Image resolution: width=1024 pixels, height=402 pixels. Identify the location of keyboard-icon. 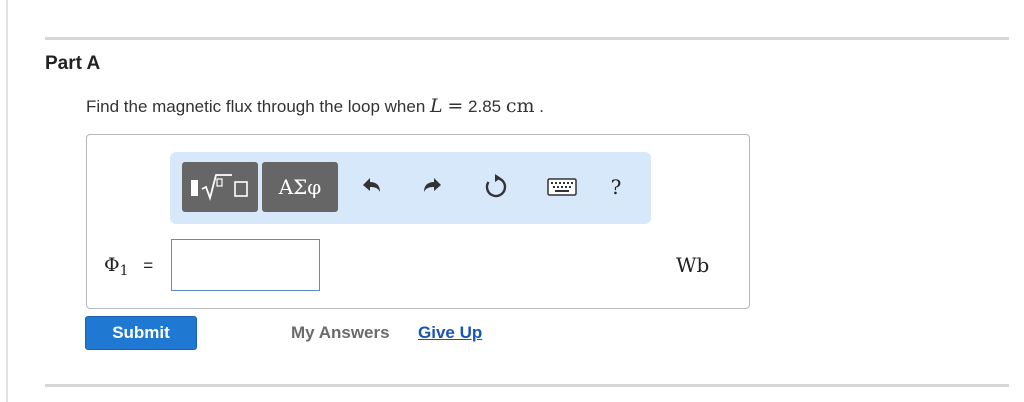
(562, 187).